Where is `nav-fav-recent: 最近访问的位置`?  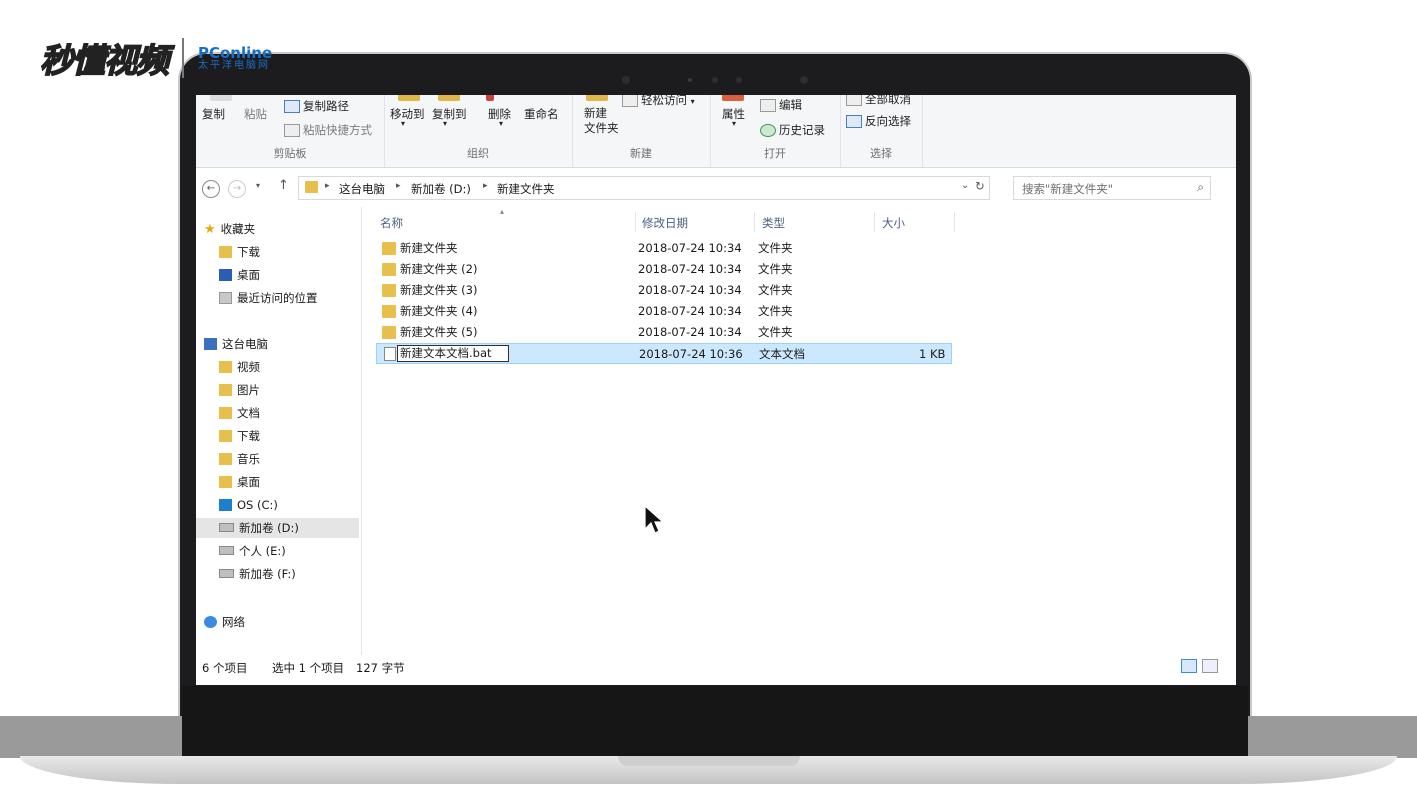 nav-fav-recent: 最近访问的位置 is located at coordinates (289, 298).